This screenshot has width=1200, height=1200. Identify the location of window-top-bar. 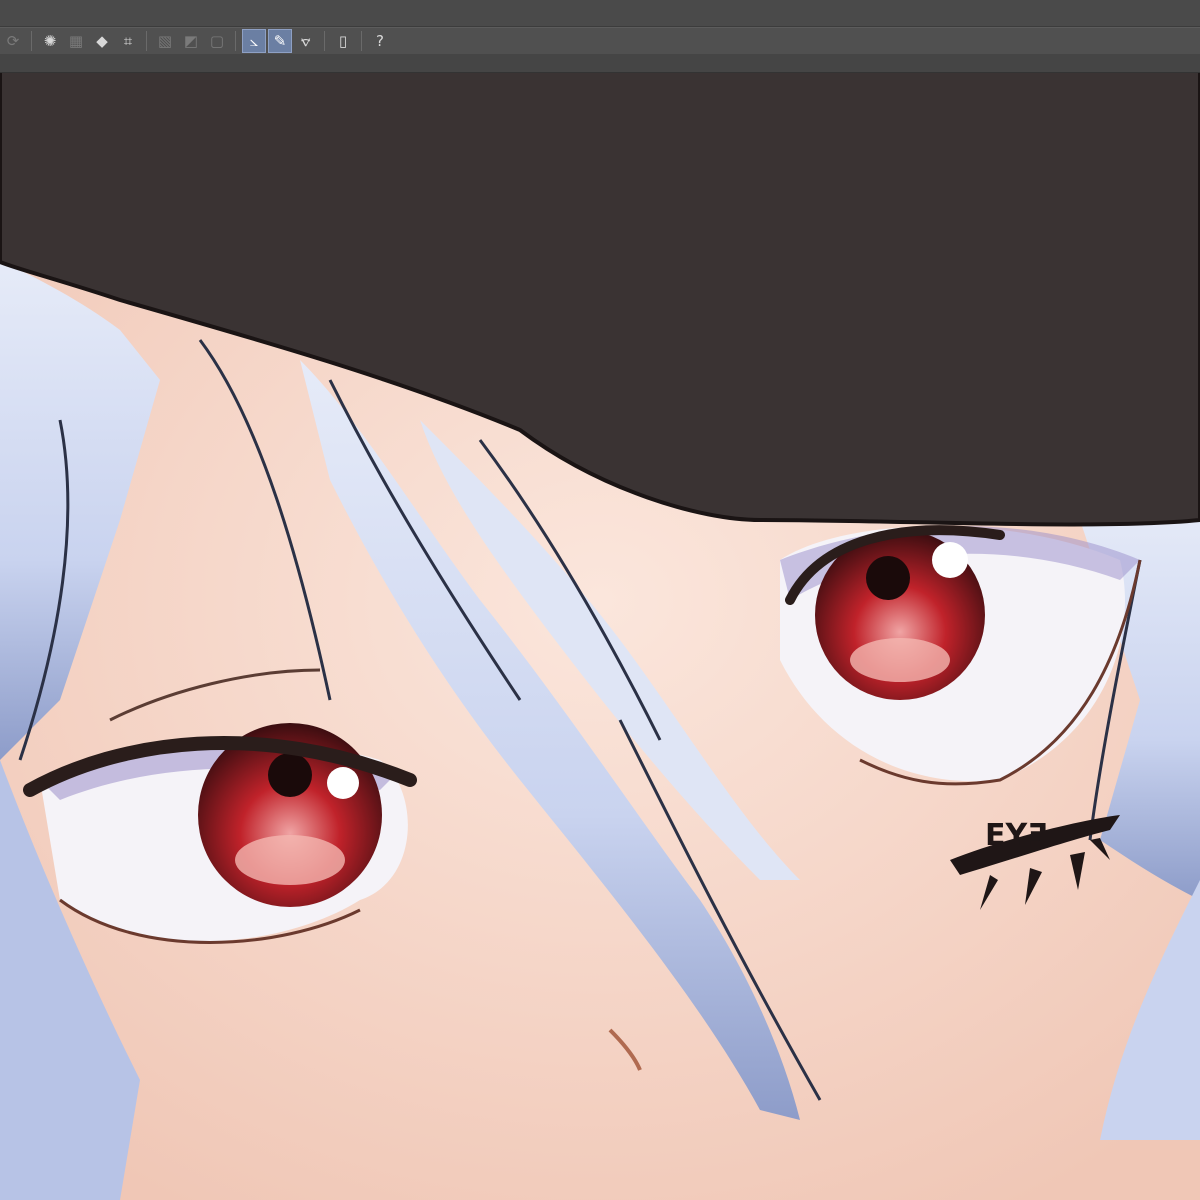
(600, 13).